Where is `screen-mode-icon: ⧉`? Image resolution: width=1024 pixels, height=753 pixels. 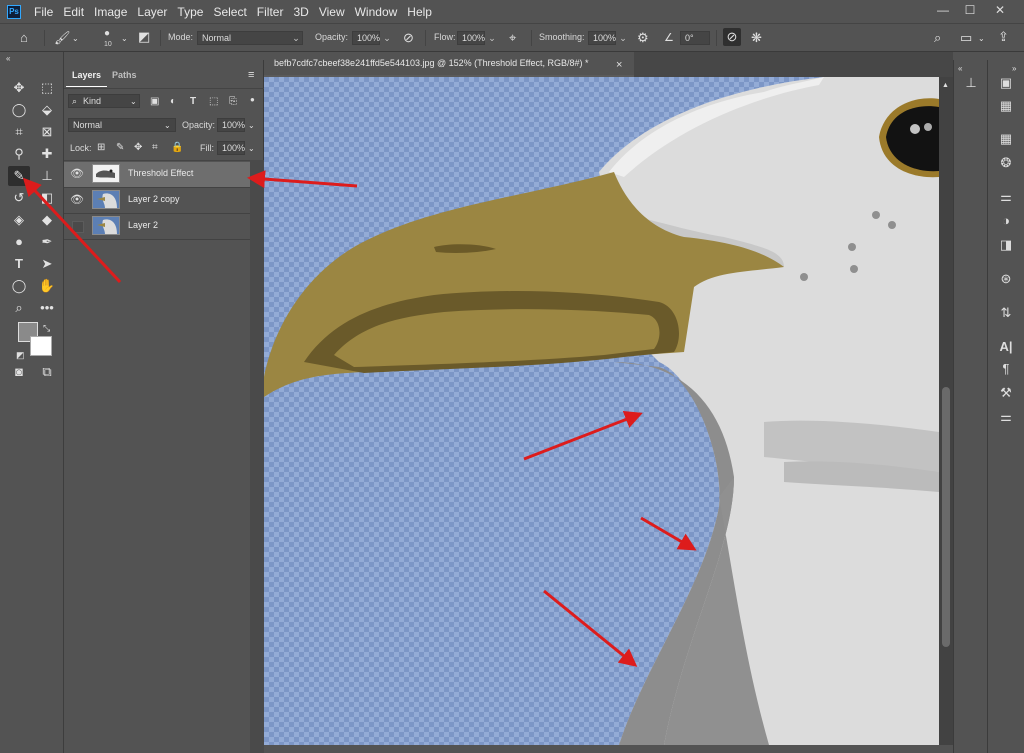
screen-mode-icon: ⧉ is located at coordinates (47, 372).